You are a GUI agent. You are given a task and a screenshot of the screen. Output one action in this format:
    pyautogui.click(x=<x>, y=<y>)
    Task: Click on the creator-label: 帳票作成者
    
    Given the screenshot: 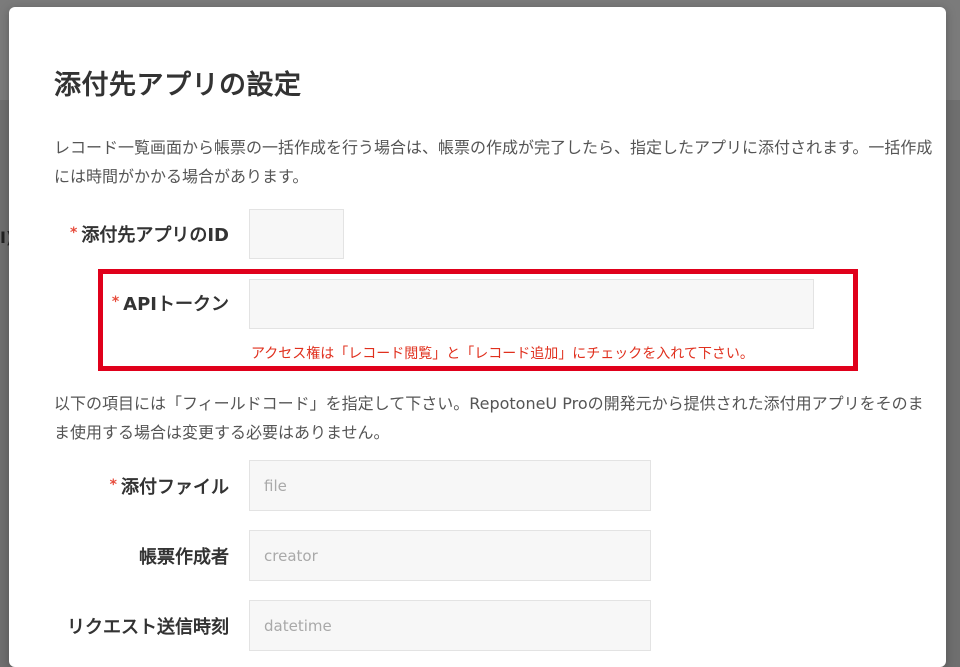 What is the action you would take?
    pyautogui.click(x=184, y=557)
    